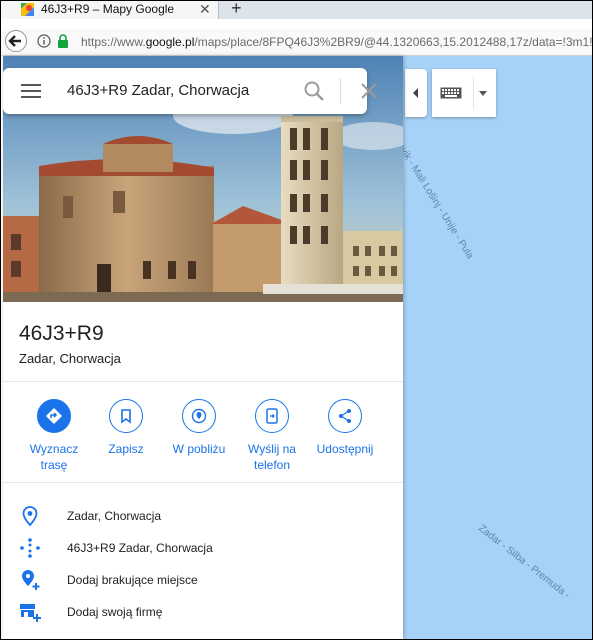 The image size is (593, 640). What do you see at coordinates (236, 10) in the screenshot?
I see `new-tab-button: +` at bounding box center [236, 10].